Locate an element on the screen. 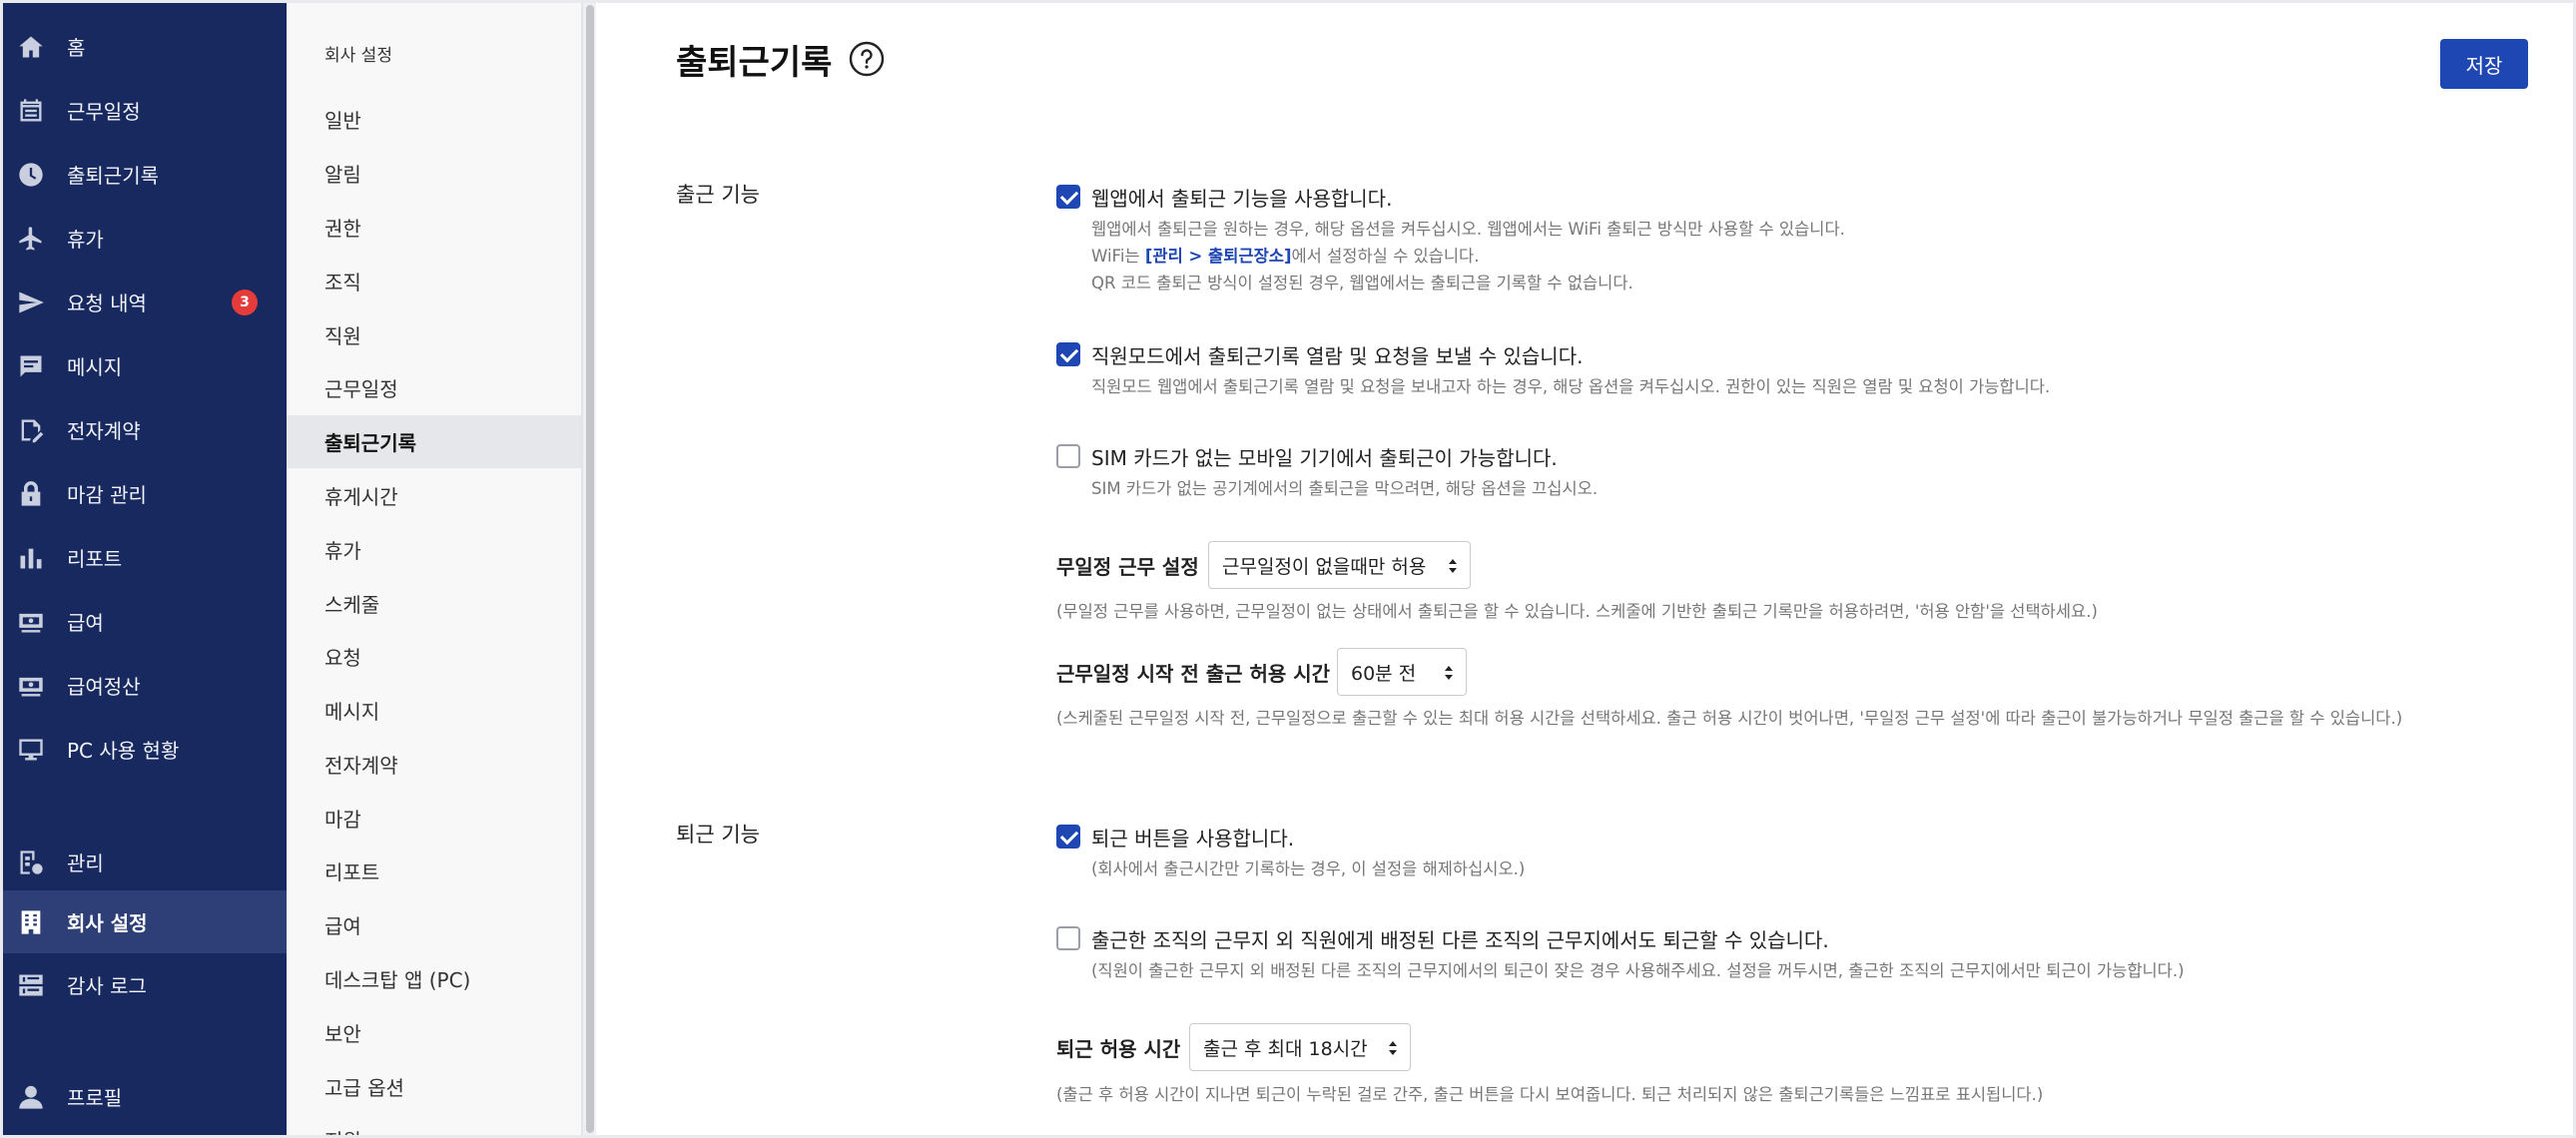 The height and width of the screenshot is (1138, 2576). nav-item-payroll-settlement: 급여정산 is located at coordinates (145, 686).